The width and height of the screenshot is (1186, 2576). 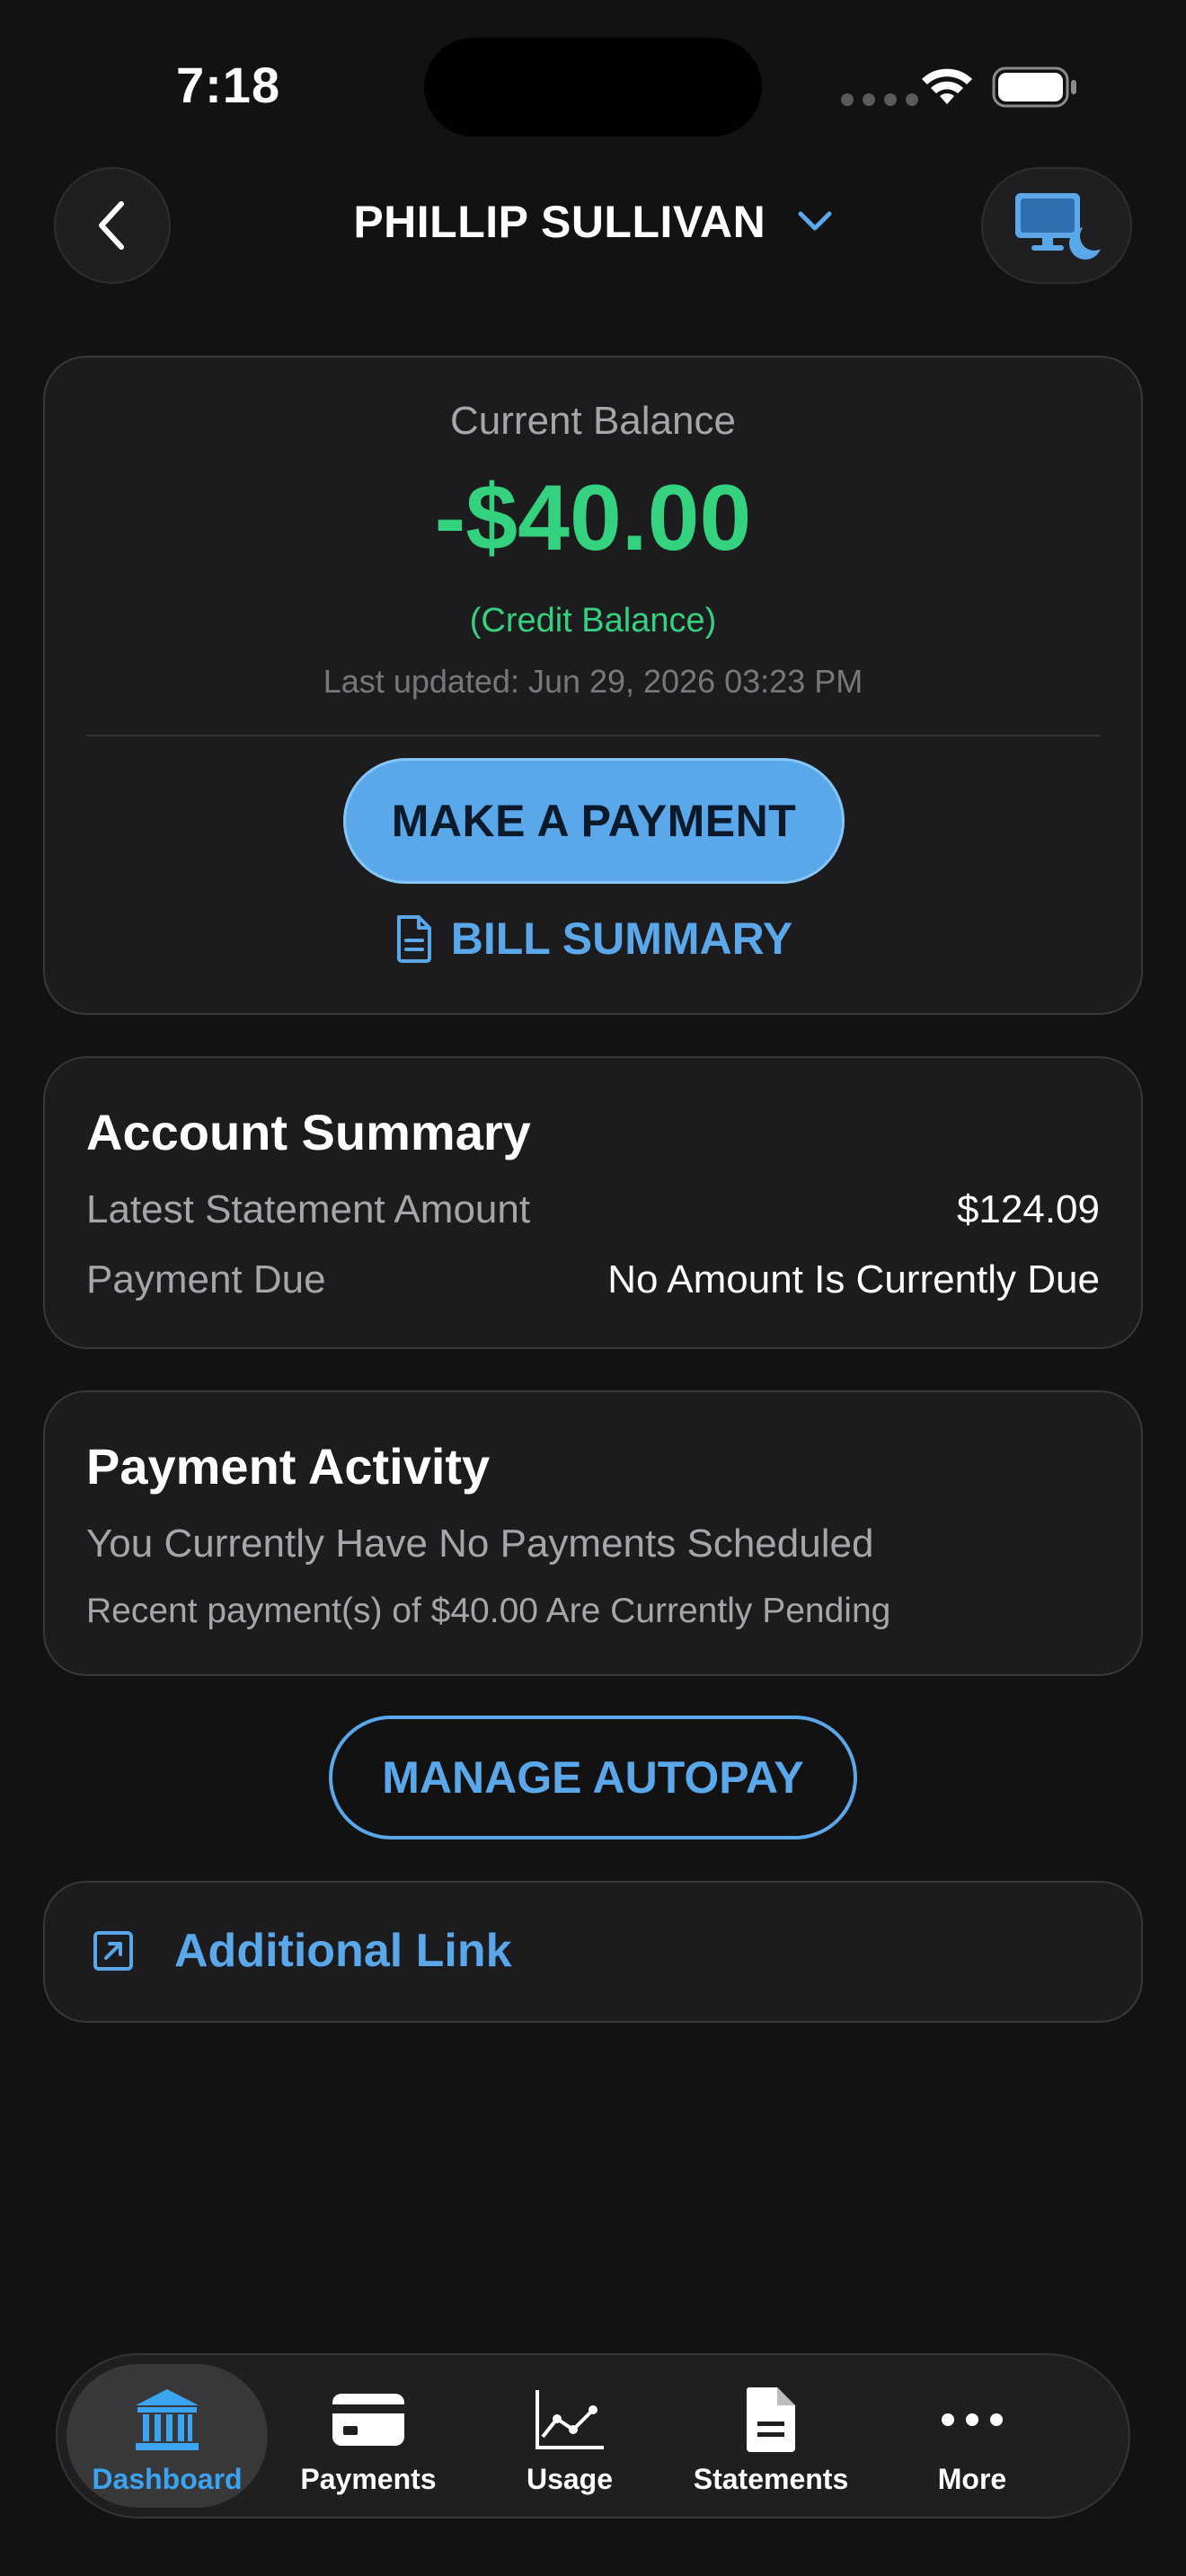 What do you see at coordinates (308, 1209) in the screenshot?
I see `latest-statement-label: Latest Statement Amount` at bounding box center [308, 1209].